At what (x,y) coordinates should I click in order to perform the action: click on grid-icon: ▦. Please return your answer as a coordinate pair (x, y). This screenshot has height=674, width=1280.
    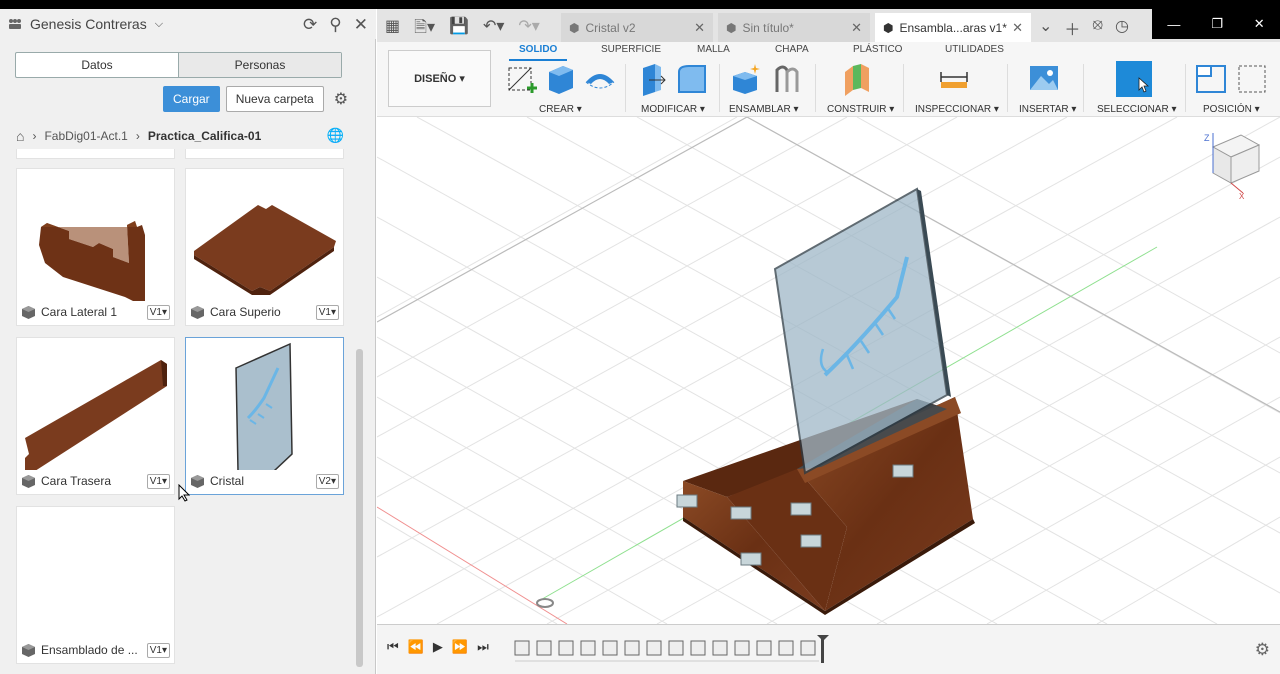
    Looking at the image, I should click on (392, 29).